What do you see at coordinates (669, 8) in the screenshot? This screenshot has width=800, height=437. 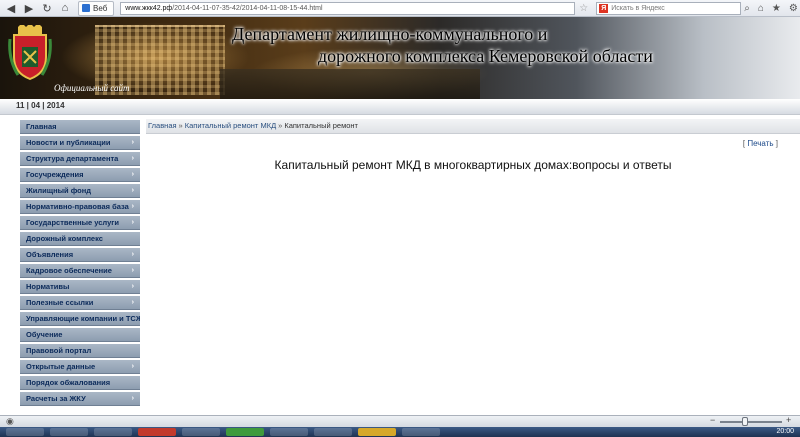 I see `yandex-search-input: Я Искать в Яндекс` at bounding box center [669, 8].